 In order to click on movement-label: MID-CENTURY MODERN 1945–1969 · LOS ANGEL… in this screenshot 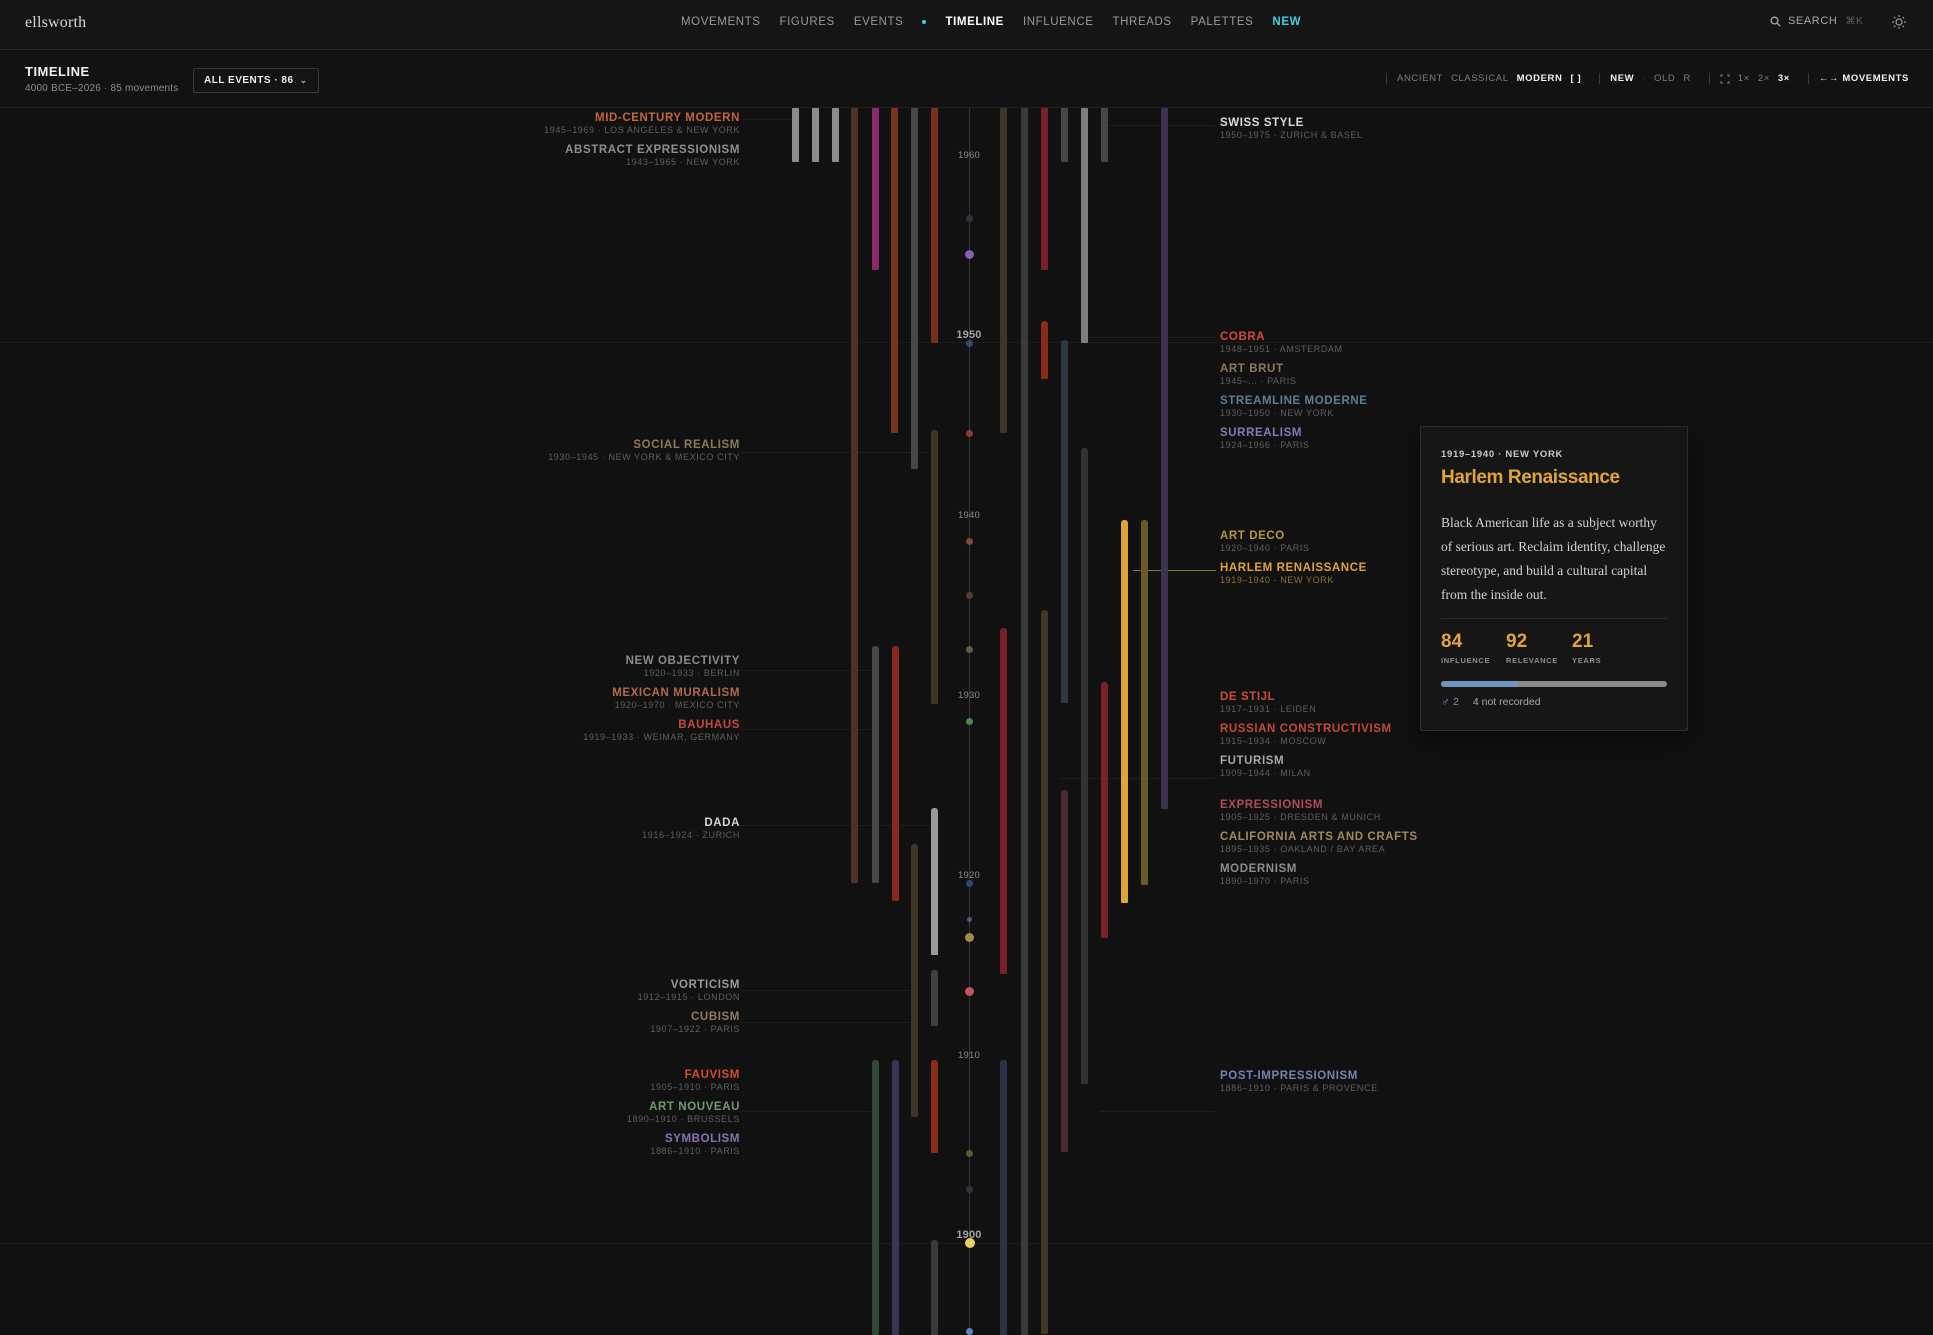, I will do `click(642, 124)`.